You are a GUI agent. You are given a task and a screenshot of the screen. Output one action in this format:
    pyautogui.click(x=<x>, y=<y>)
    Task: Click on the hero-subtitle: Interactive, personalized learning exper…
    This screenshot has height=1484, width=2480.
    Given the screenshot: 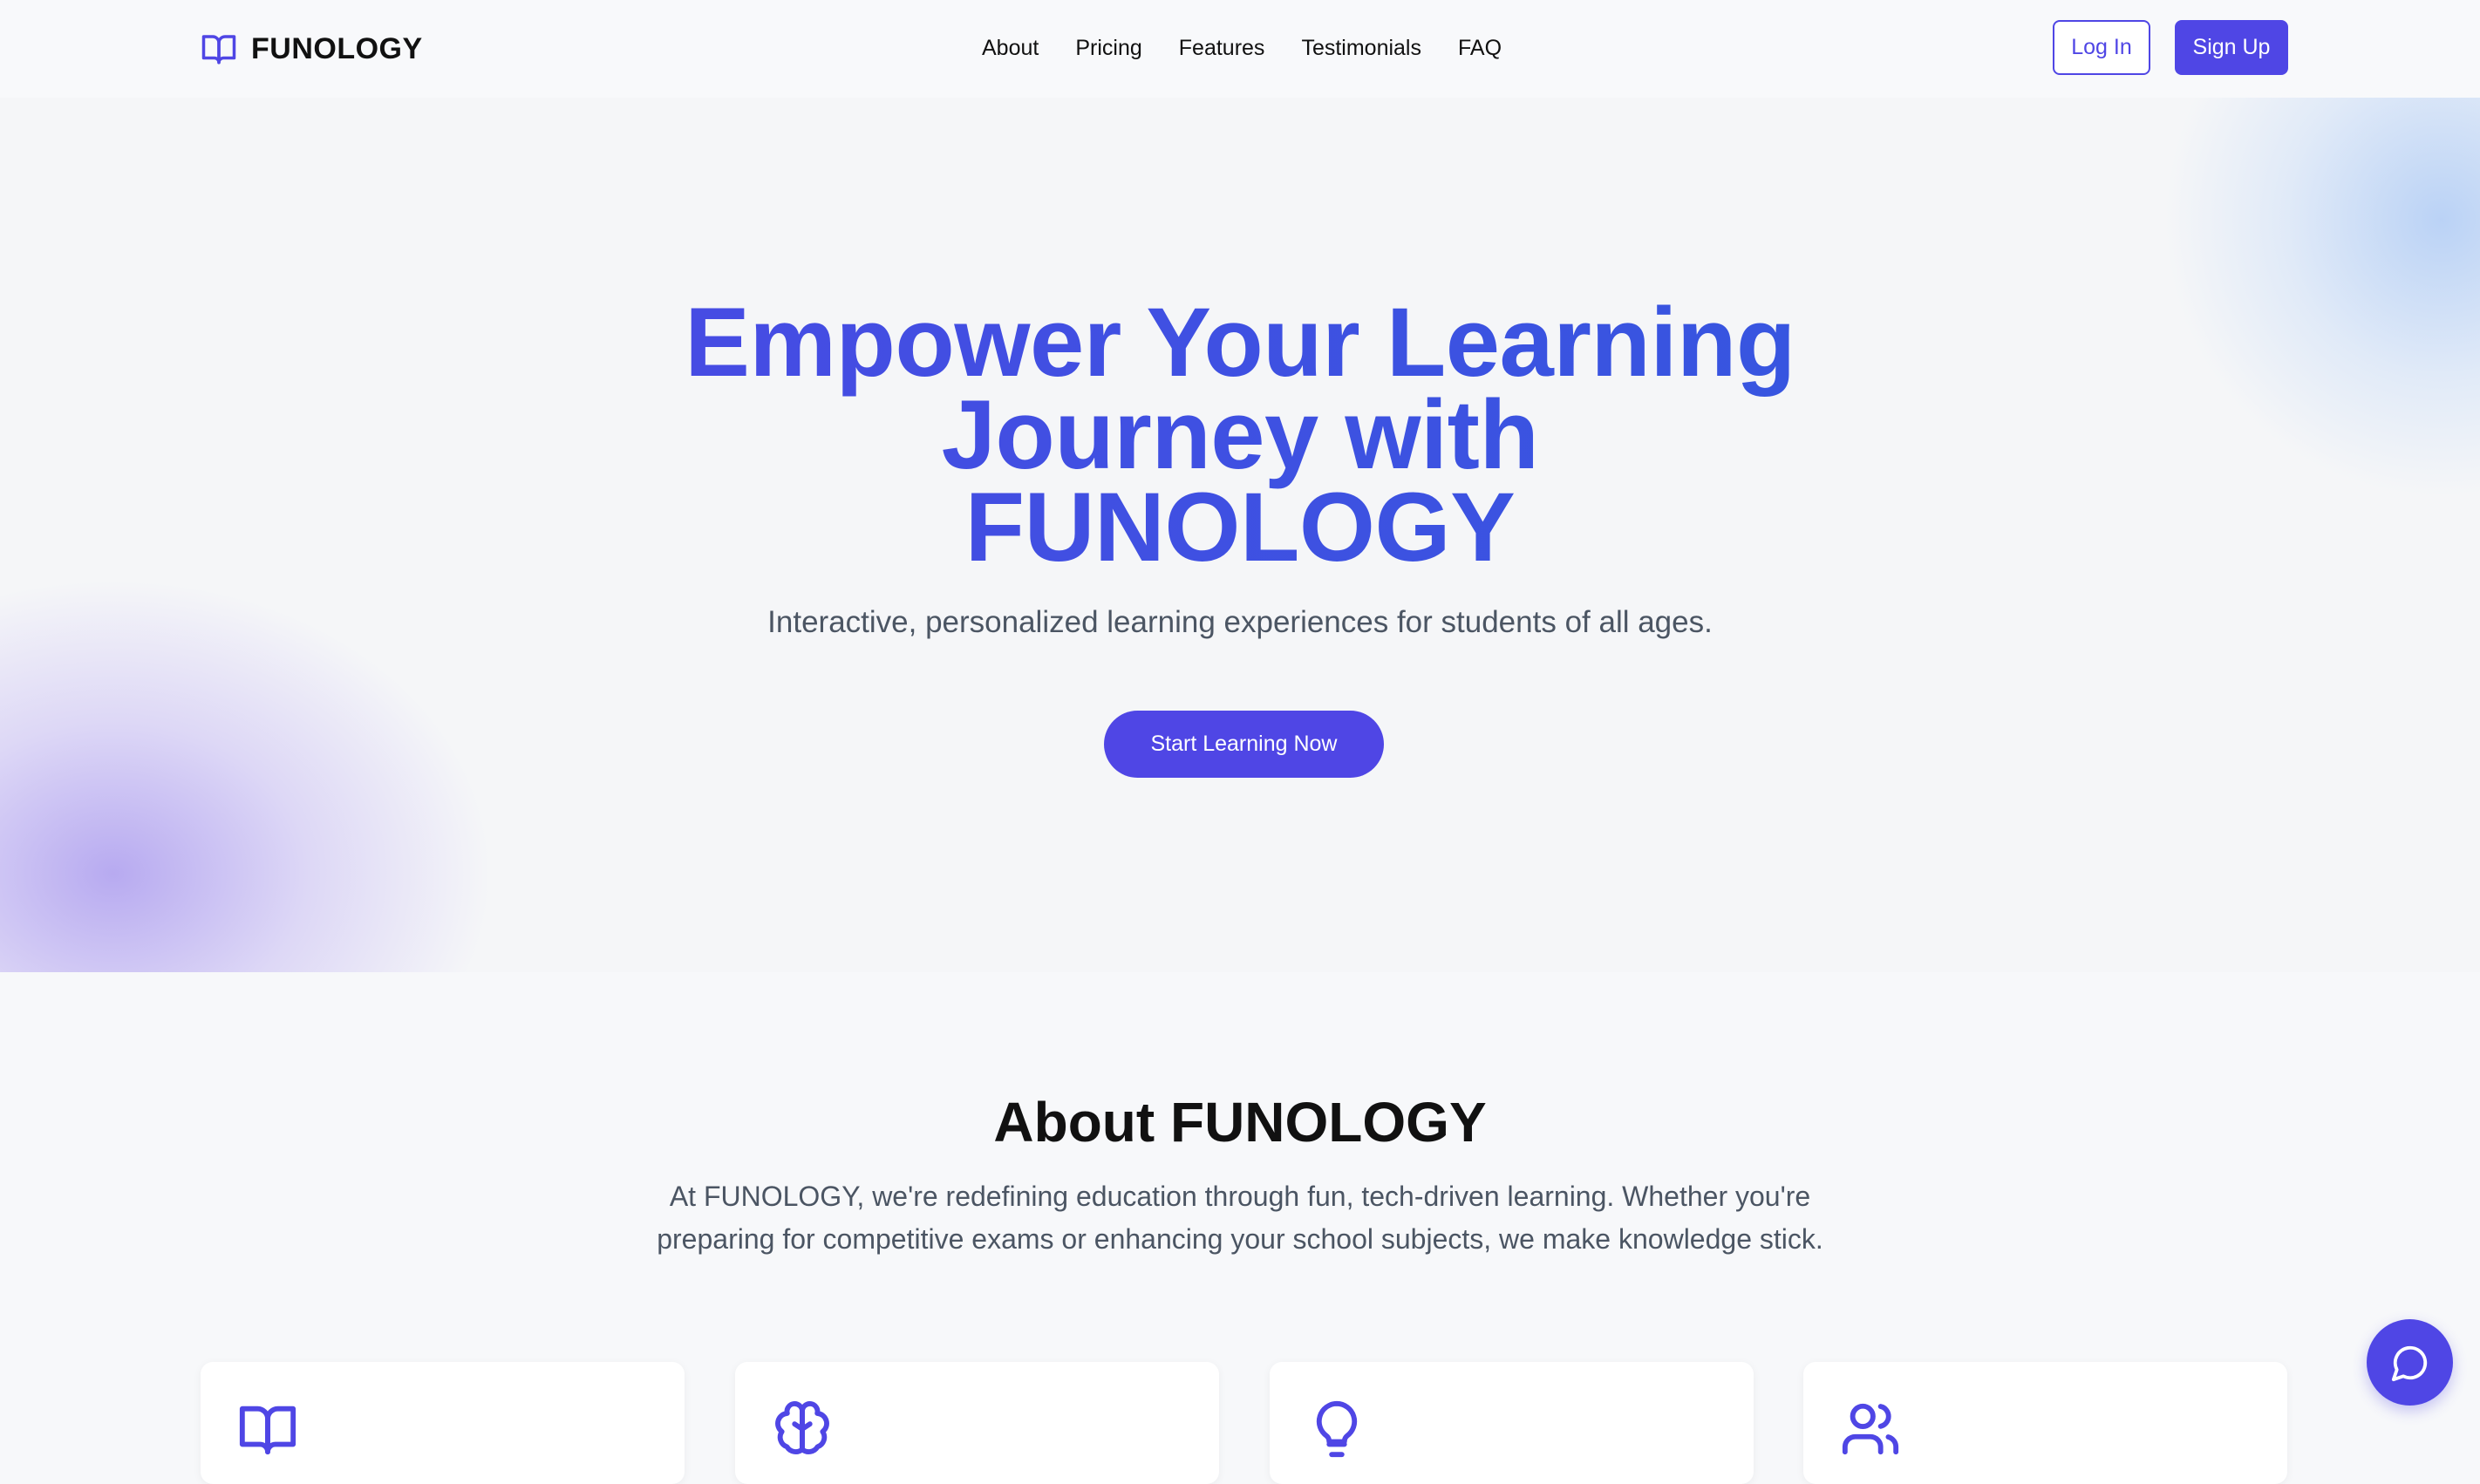 What is the action you would take?
    pyautogui.click(x=1240, y=622)
    